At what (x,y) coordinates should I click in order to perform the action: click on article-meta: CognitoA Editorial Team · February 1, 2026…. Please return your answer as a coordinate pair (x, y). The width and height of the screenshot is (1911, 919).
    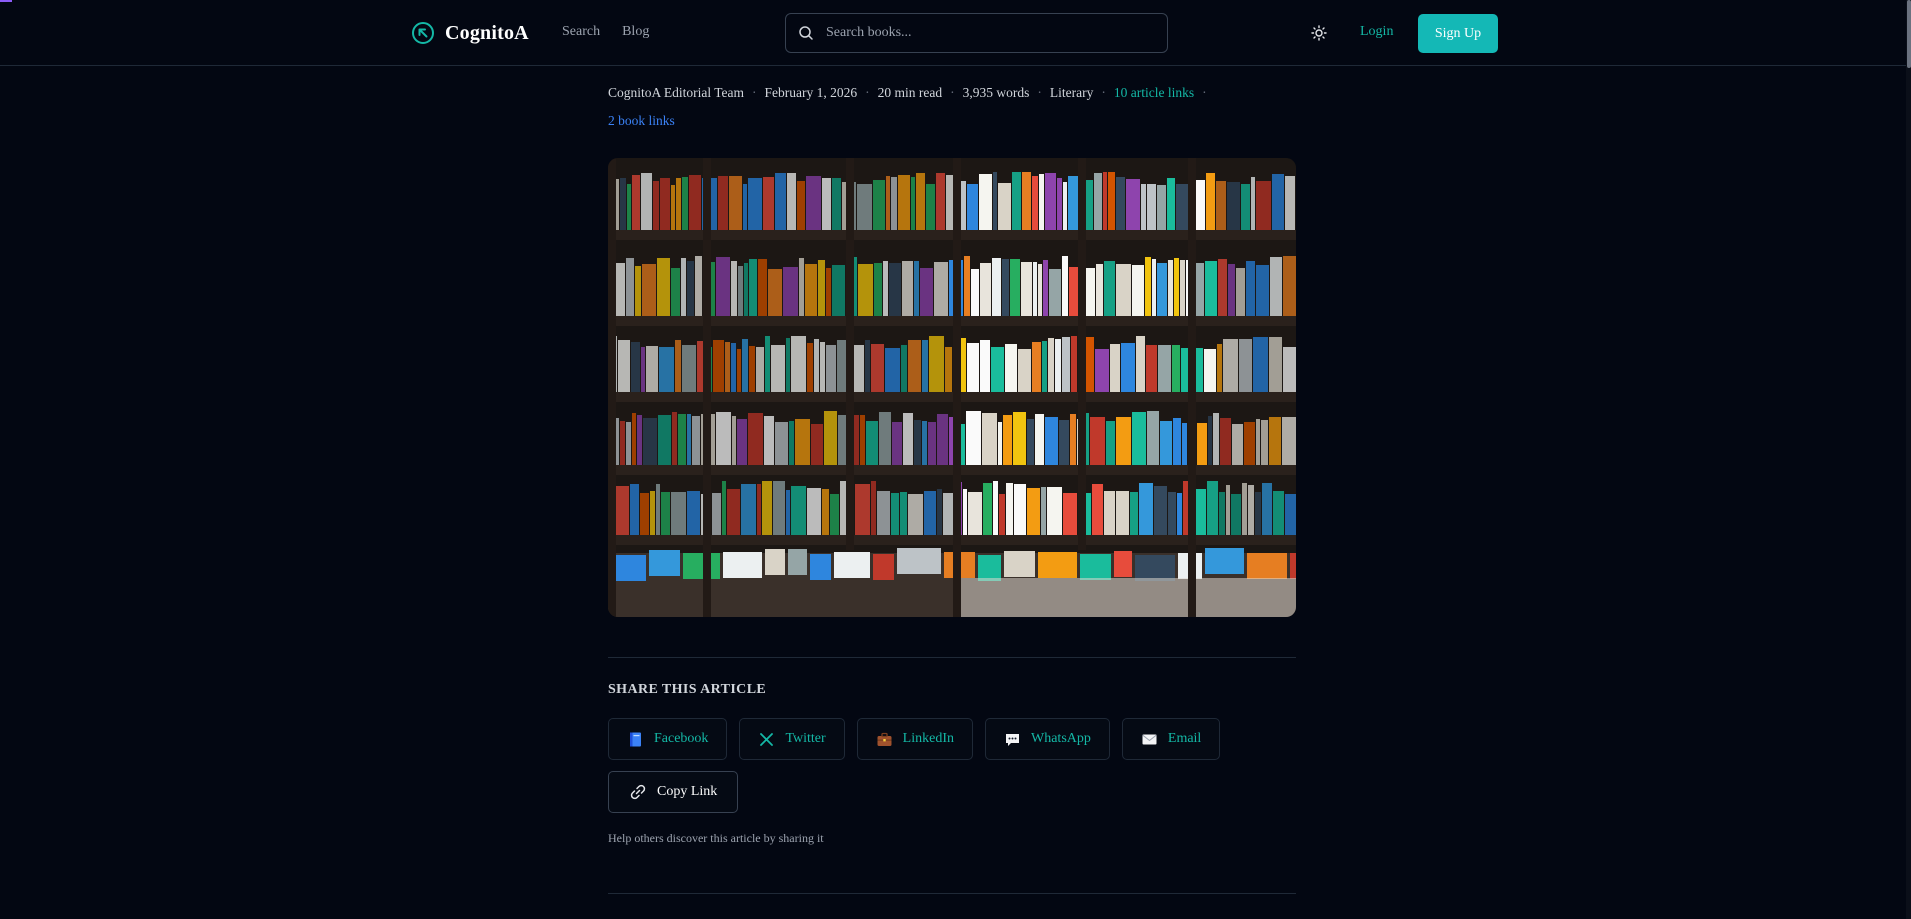
    Looking at the image, I should click on (953, 107).